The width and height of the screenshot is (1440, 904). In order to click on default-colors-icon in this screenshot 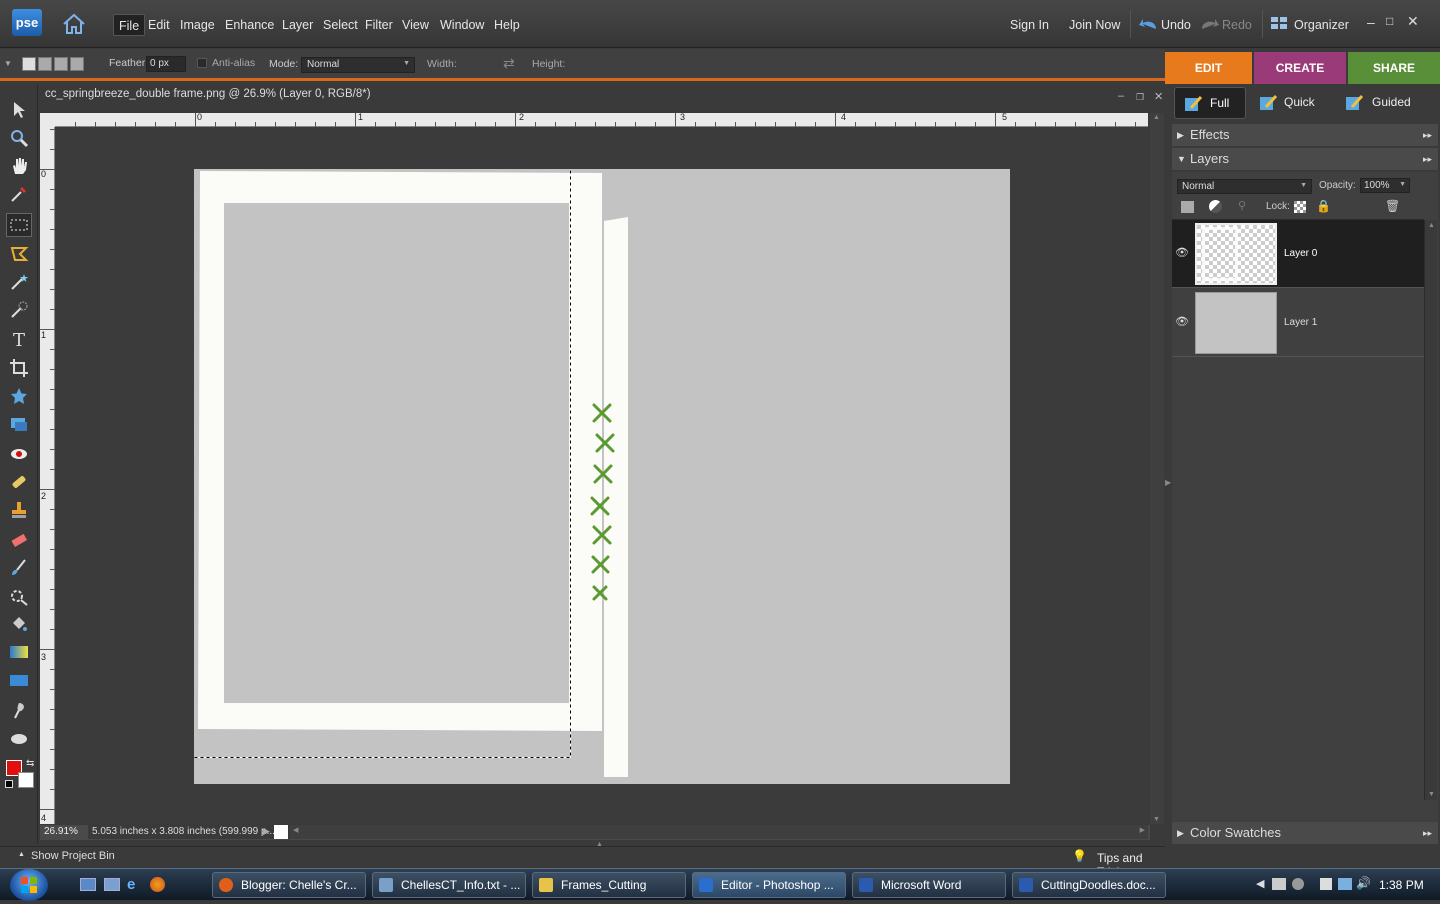, I will do `click(9, 784)`.